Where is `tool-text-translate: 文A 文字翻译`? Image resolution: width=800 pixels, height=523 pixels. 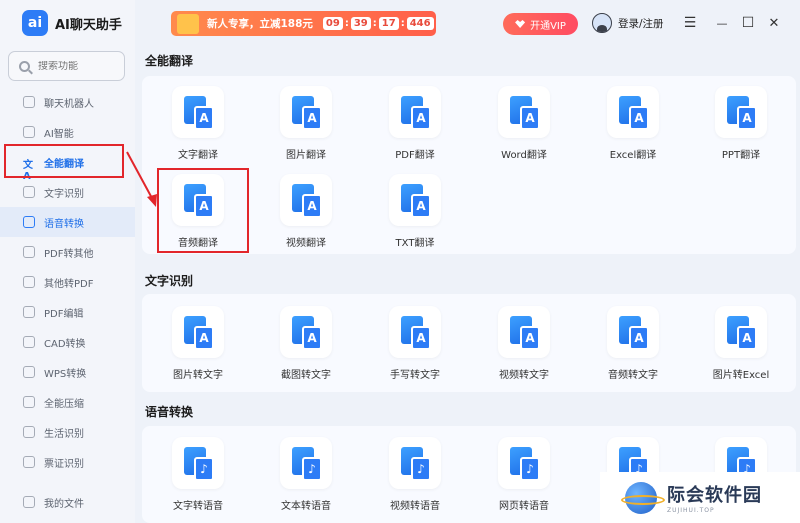
tool-text-translate: 文A 文字翻译 is located at coordinates (198, 126).